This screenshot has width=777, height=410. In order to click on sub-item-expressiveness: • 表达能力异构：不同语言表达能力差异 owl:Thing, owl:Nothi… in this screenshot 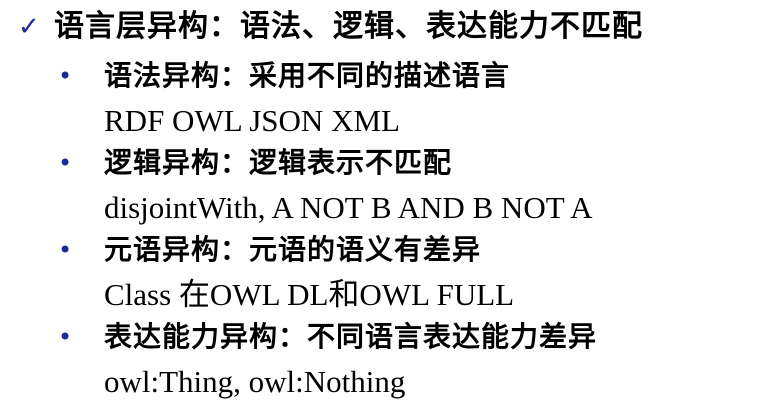, I will do `click(327, 359)`.